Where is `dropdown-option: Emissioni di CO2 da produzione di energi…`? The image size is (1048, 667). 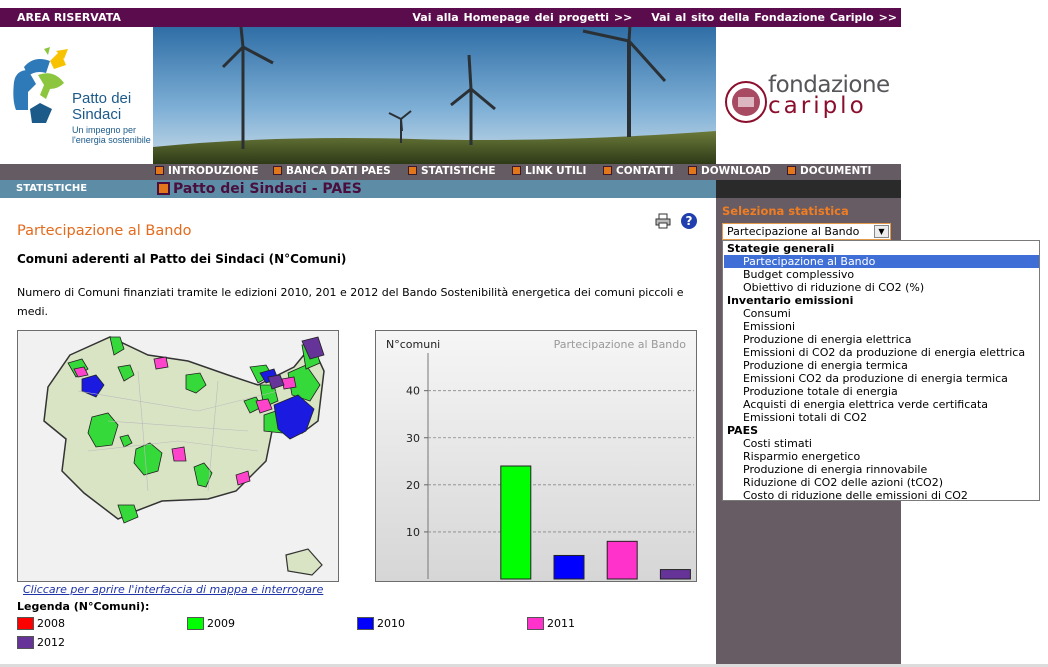 dropdown-option: Emissioni di CO2 da produzione di energi… is located at coordinates (881, 352).